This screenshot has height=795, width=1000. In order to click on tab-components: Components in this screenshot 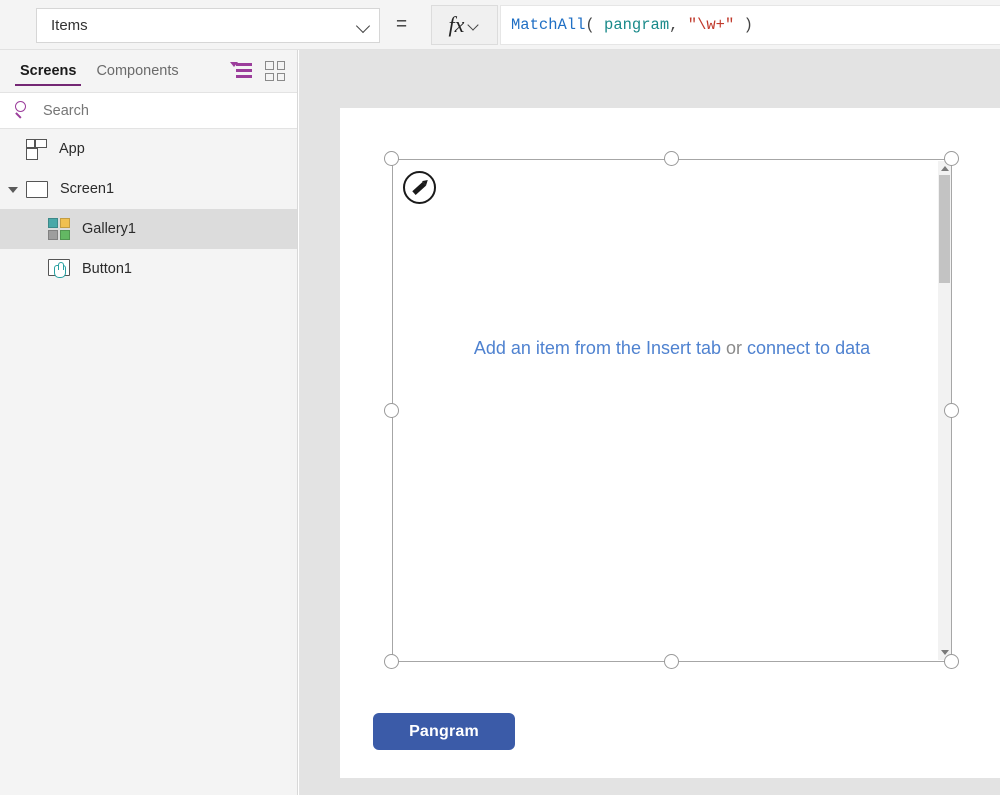, I will do `click(137, 71)`.